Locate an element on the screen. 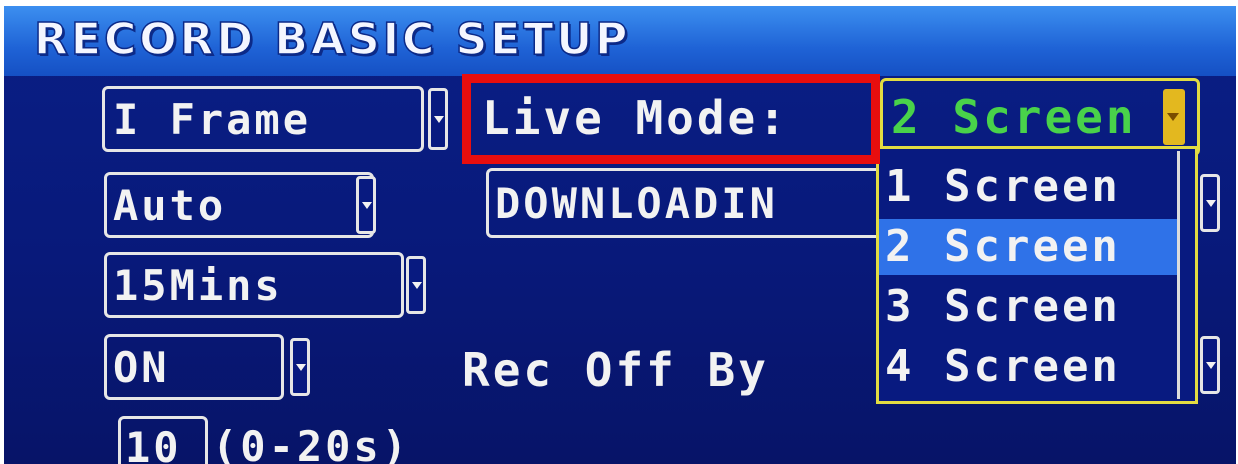 This screenshot has width=1238, height=464. live-mode-dropdown: 1 Screen 2 Screen 3 Screen 4 Screen is located at coordinates (1037, 275).